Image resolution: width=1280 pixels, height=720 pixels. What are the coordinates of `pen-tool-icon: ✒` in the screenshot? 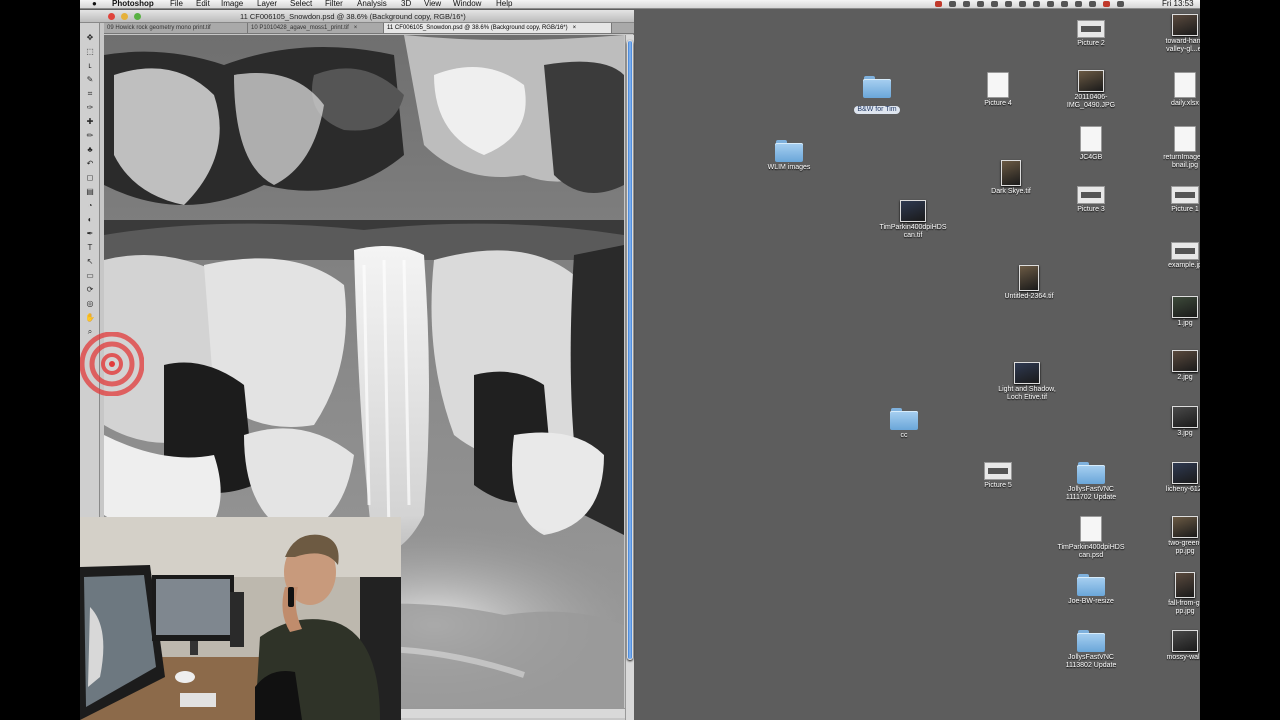 It's located at (90, 233).